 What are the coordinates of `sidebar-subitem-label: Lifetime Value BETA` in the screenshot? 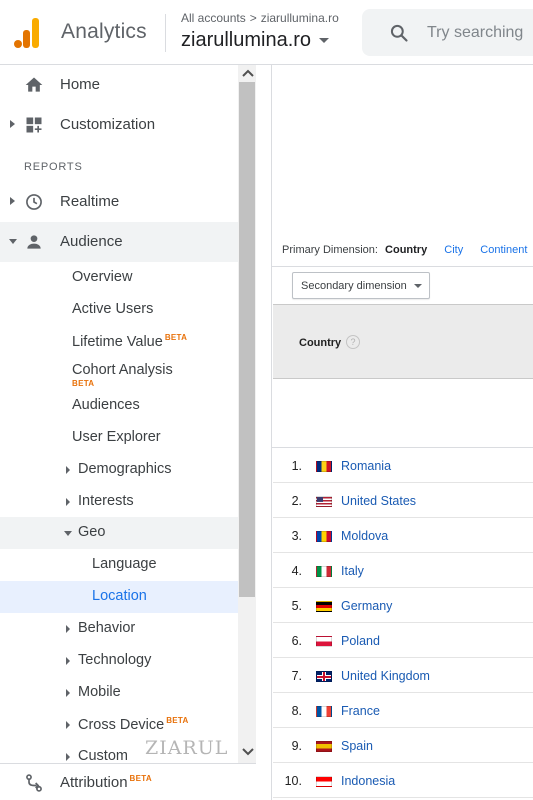 It's located at (129, 341).